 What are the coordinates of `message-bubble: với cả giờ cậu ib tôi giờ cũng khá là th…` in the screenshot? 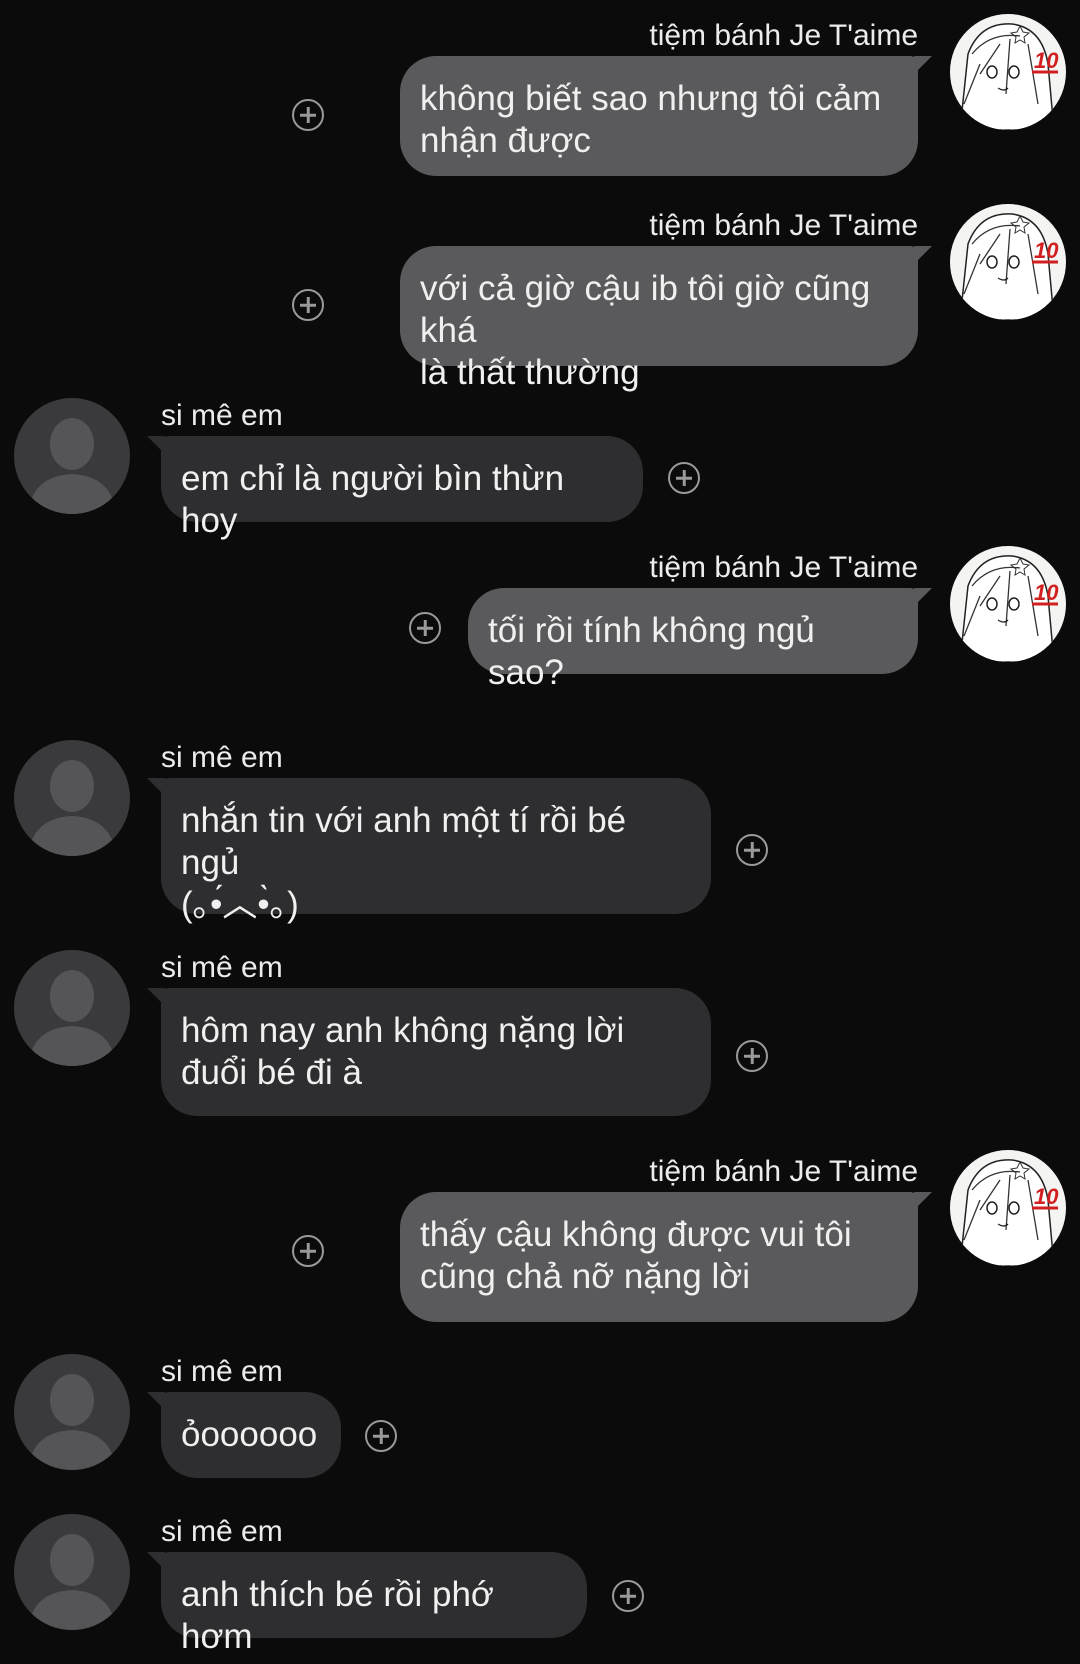 It's located at (666, 319).